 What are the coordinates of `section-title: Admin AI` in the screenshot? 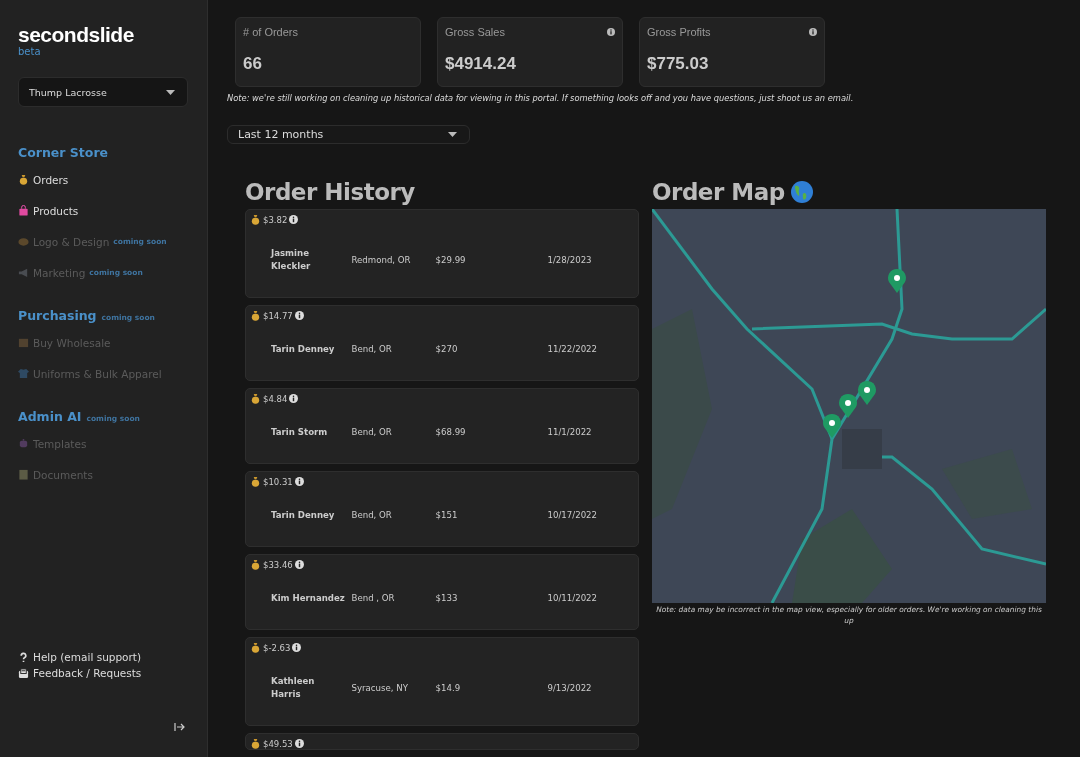 It's located at (50, 416).